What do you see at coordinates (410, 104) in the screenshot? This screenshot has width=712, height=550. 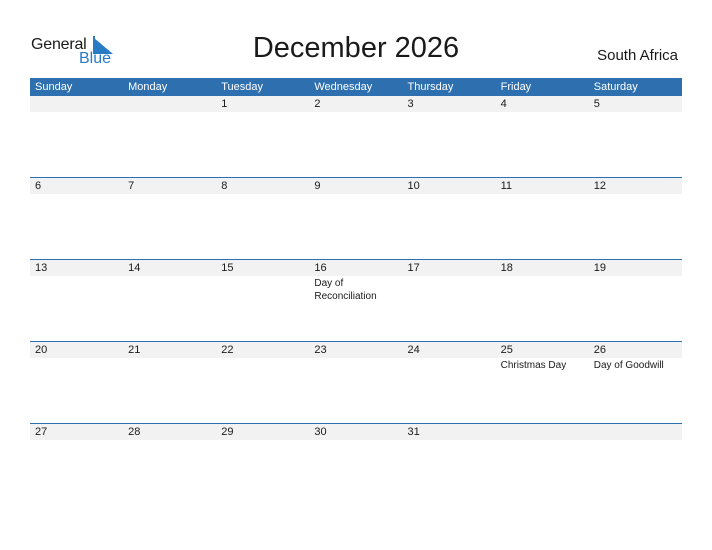 I see `day-number: 3` at bounding box center [410, 104].